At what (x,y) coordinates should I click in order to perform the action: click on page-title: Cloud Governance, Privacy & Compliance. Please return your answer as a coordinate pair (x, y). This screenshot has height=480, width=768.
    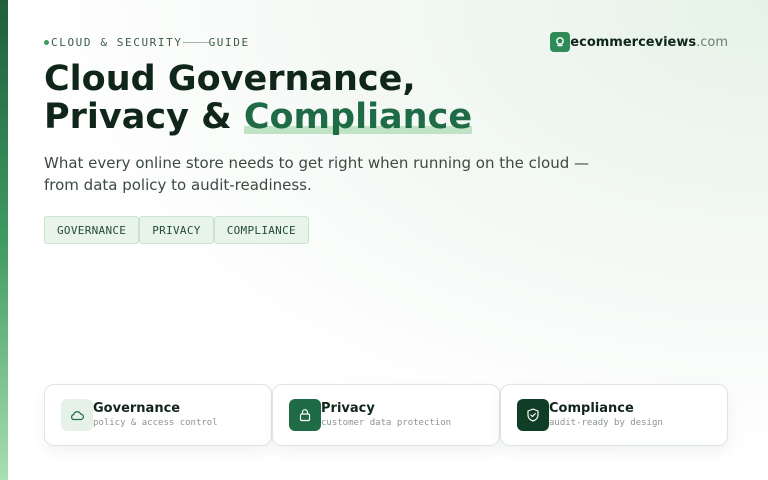
    Looking at the image, I should click on (324, 98).